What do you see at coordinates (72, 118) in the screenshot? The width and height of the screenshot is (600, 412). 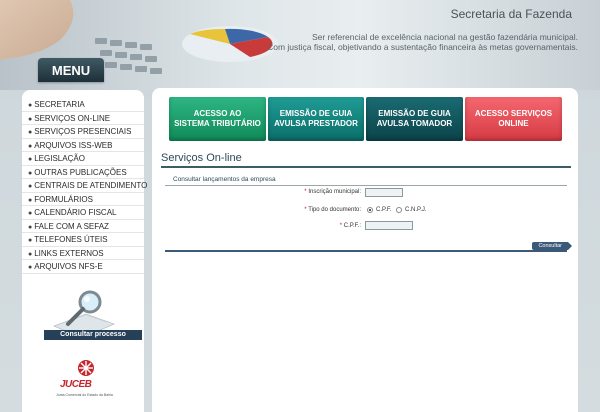 I see `sidebar-item-label: SERVIÇOS ON-LINE` at bounding box center [72, 118].